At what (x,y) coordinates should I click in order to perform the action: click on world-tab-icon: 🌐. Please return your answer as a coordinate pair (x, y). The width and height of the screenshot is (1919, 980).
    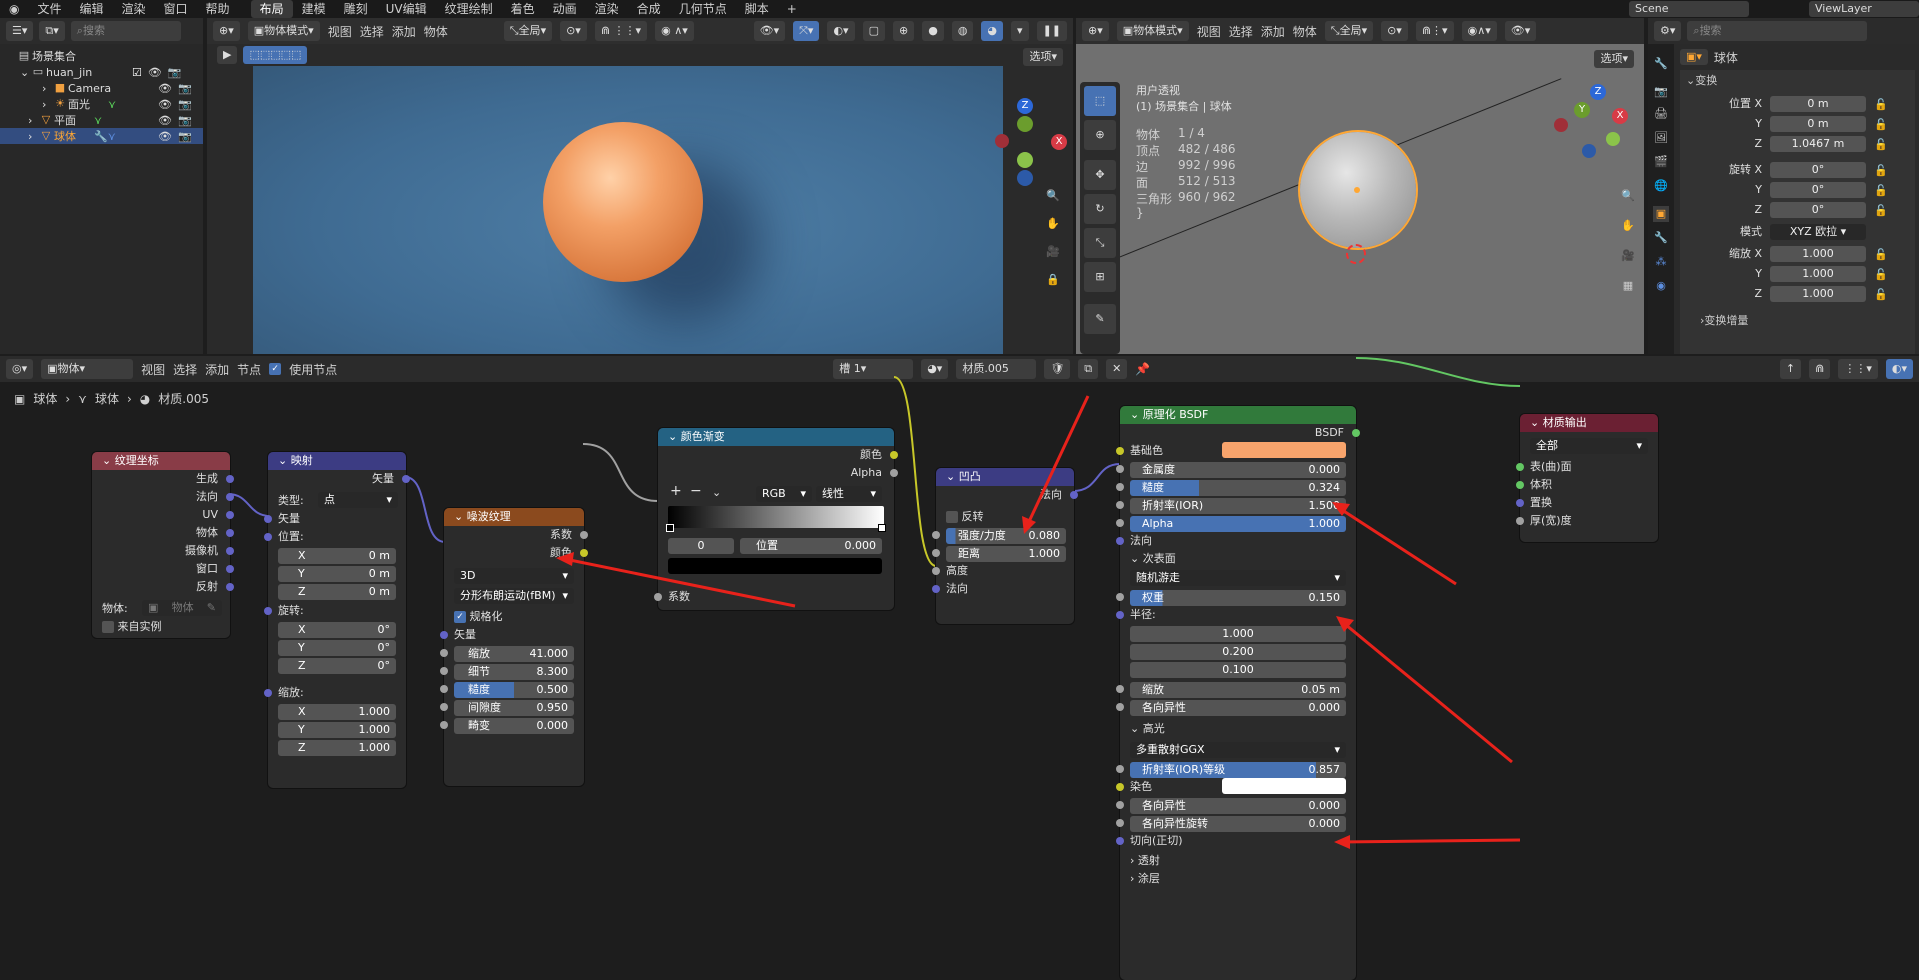
    Looking at the image, I should click on (1661, 186).